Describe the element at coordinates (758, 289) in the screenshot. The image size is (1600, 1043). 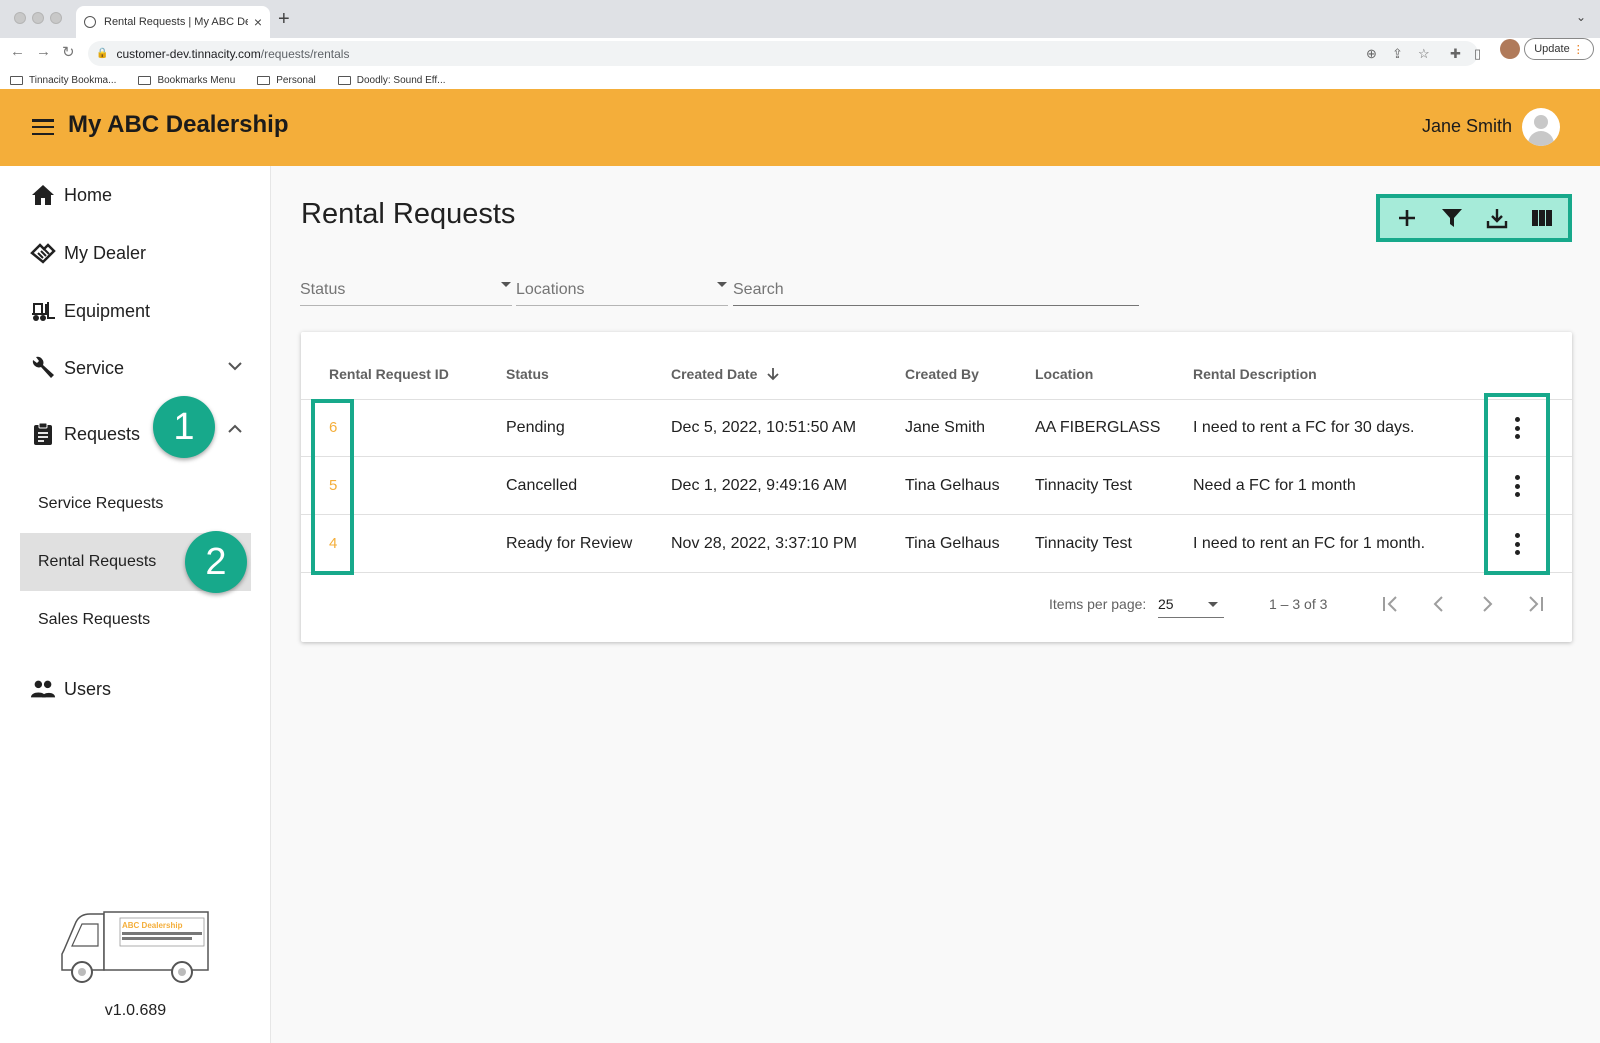
I see `search-placeholder: Search` at that location.